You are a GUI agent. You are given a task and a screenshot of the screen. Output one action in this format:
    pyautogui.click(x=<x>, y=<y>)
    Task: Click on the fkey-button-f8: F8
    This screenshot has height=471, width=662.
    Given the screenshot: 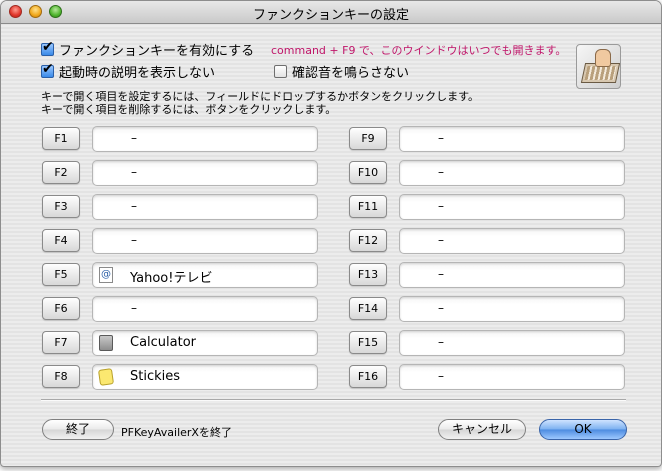 What is the action you would take?
    pyautogui.click(x=61, y=376)
    